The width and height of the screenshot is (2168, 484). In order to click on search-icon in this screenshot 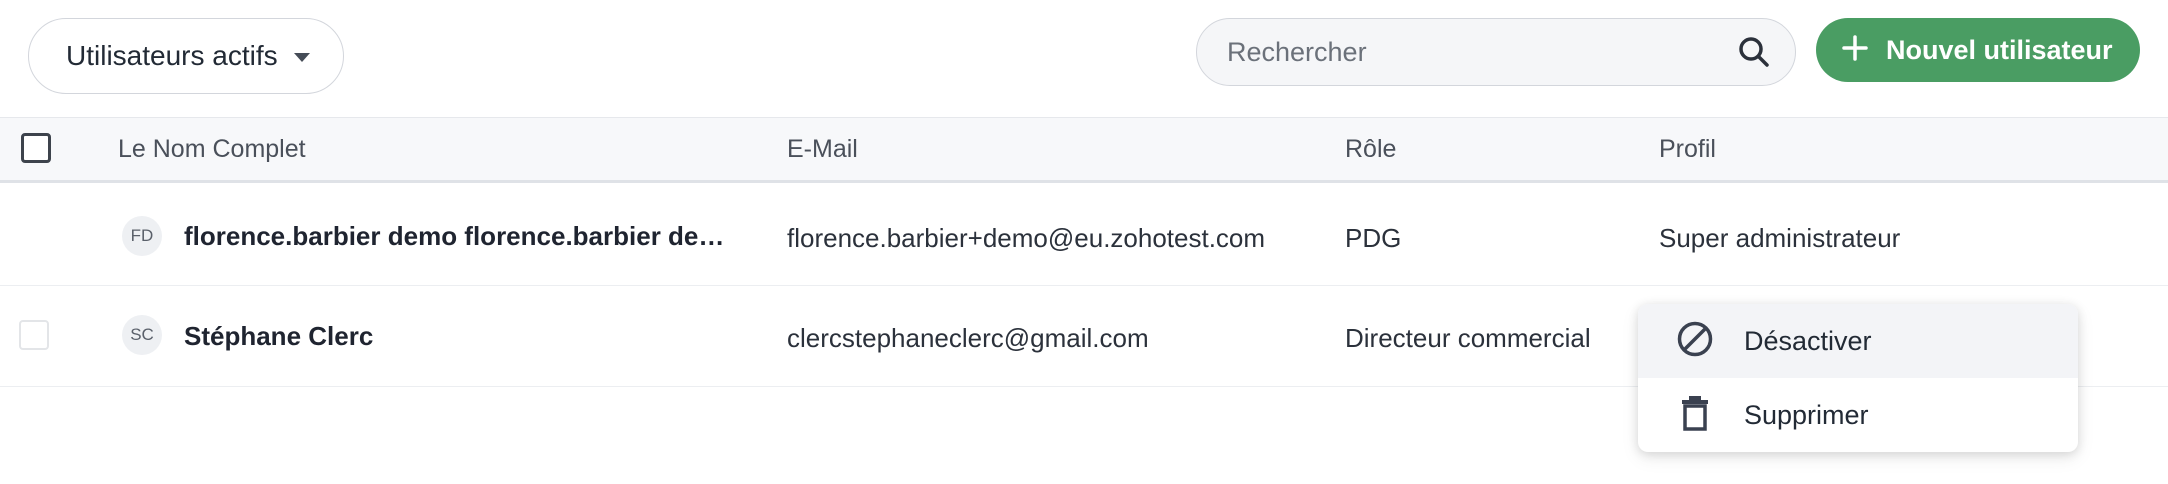, I will do `click(1754, 52)`.